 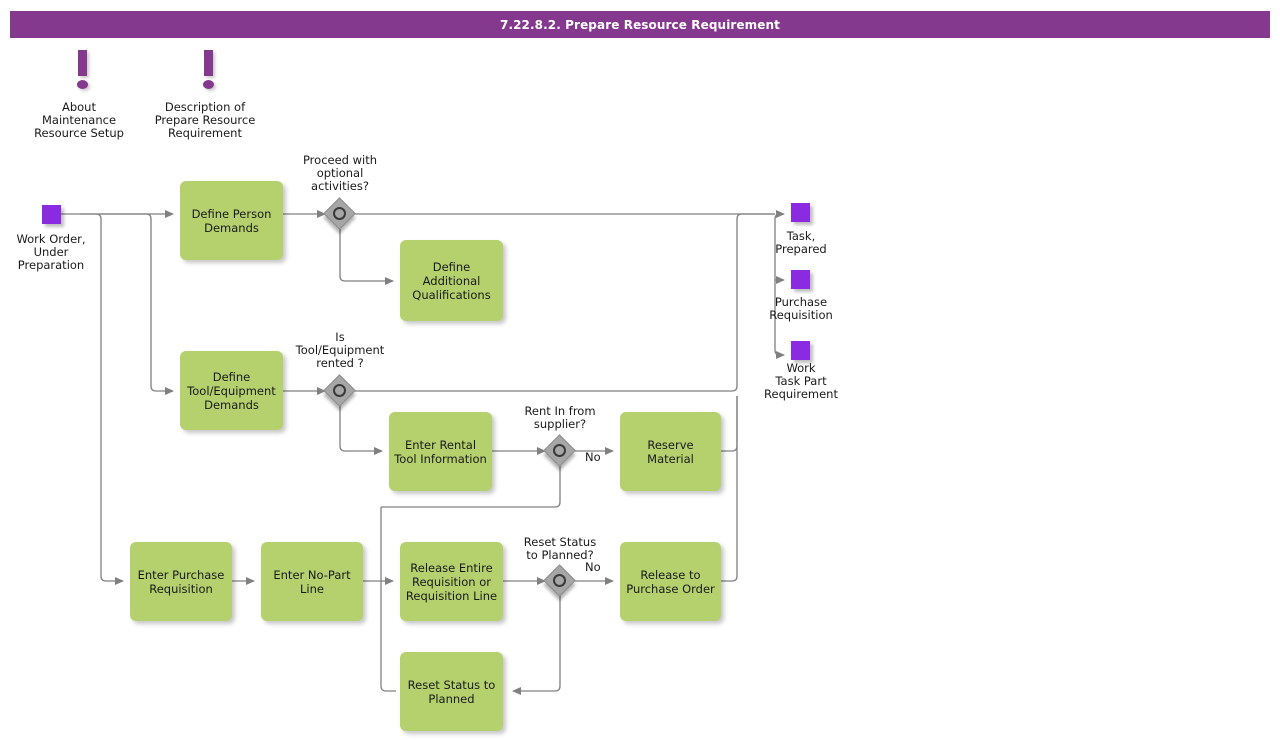 What do you see at coordinates (593, 457) in the screenshot?
I see `edge-label-rent-in-no: No` at bounding box center [593, 457].